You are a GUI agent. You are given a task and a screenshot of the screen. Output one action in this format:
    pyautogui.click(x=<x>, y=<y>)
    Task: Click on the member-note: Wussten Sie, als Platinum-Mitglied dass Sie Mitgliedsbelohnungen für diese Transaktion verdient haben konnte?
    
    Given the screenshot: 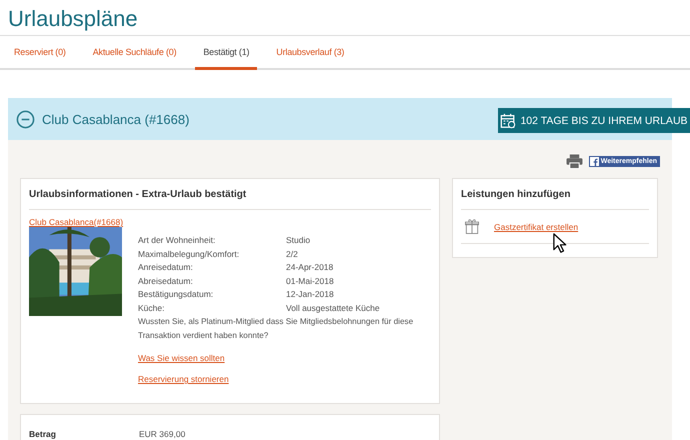 What is the action you would take?
    pyautogui.click(x=276, y=329)
    